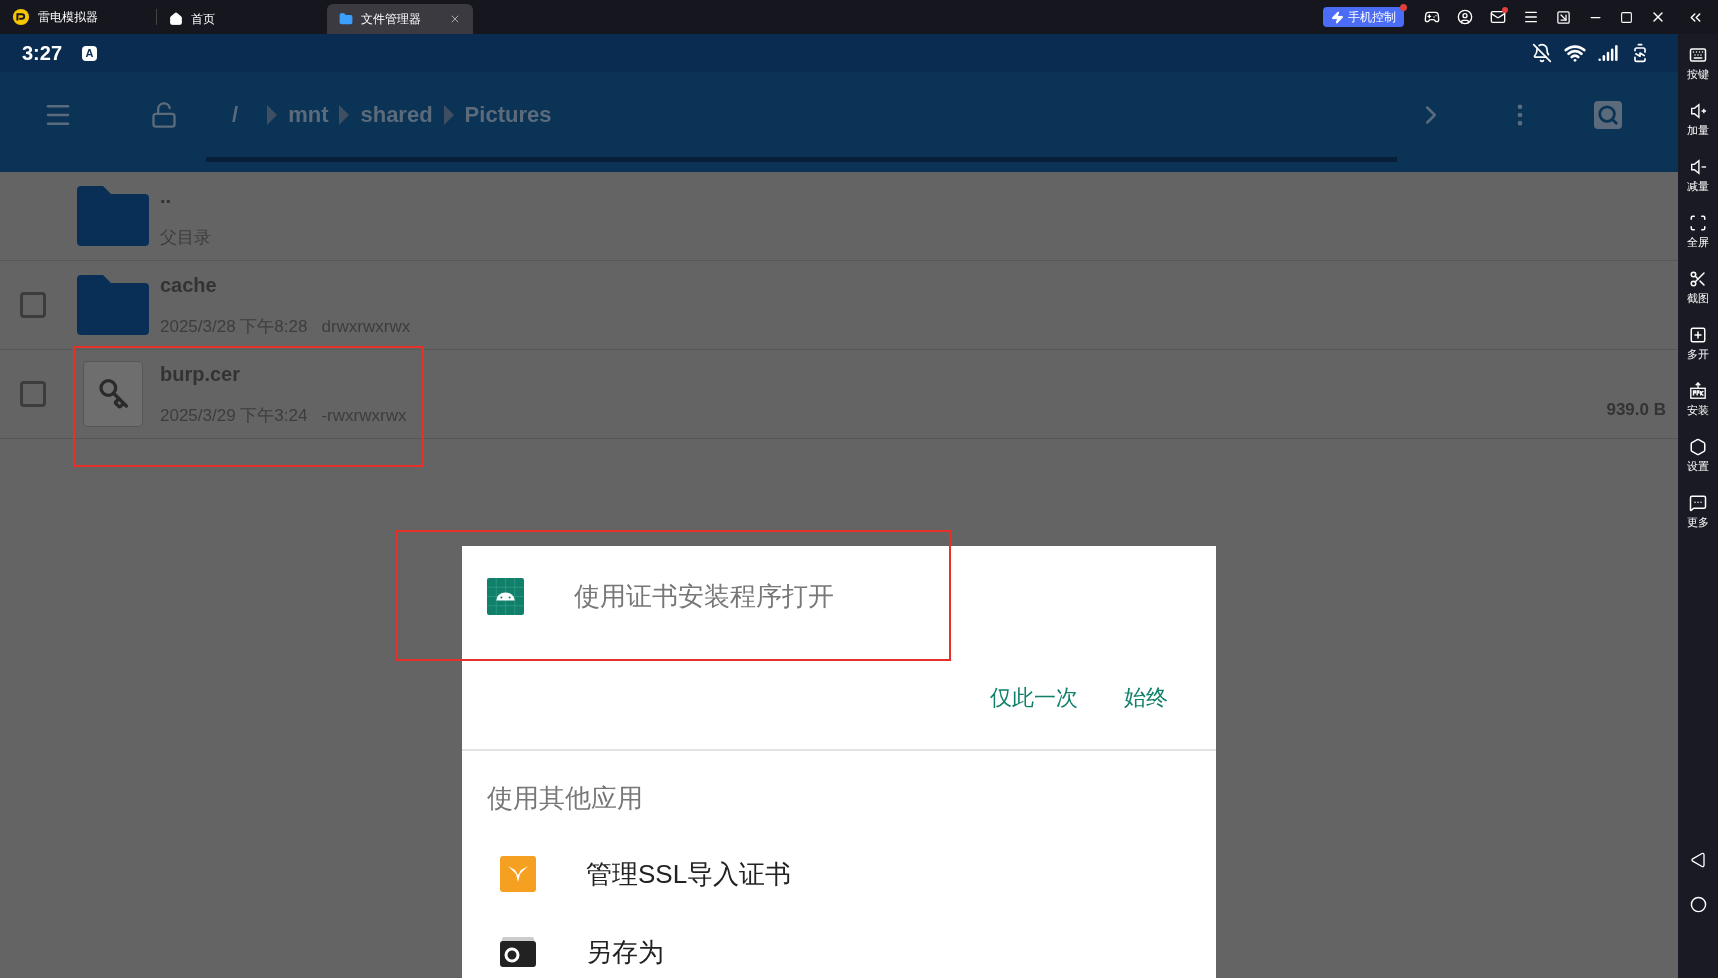 This screenshot has height=978, width=1718. Describe the element at coordinates (1698, 186) in the screenshot. I see `side-panel-button: 减量` at that location.